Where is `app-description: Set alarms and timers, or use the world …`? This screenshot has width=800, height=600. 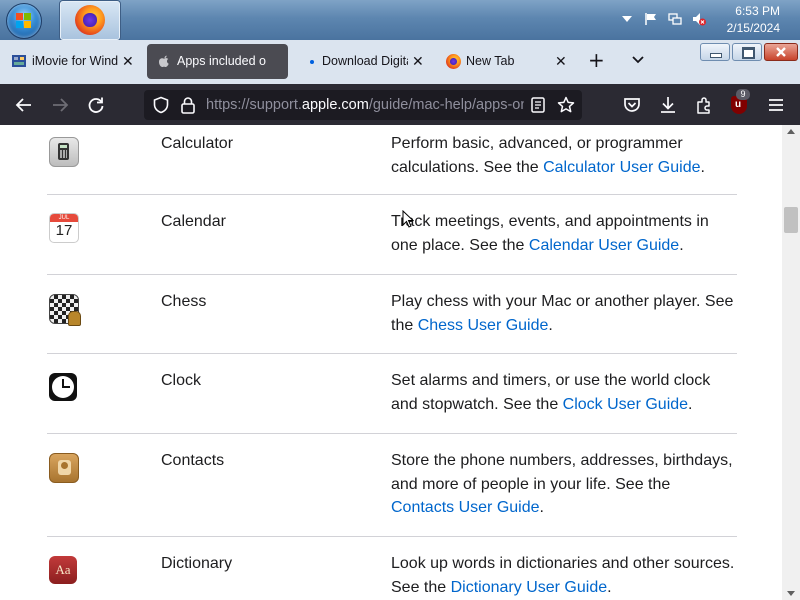 app-description: Set alarms and timers, or use the world … is located at coordinates (564, 392).